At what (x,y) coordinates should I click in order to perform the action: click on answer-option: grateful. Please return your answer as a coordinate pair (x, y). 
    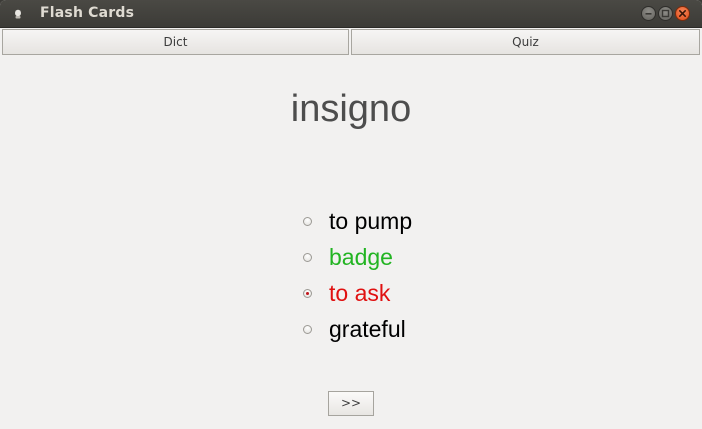
    Looking at the image, I should click on (400, 330).